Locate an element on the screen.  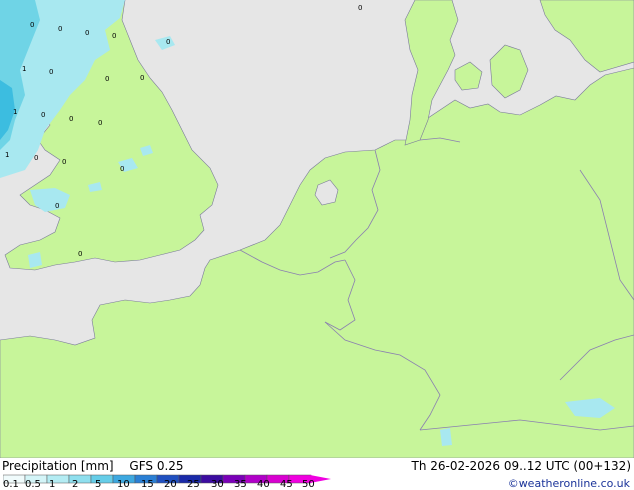
model-name: GFS 0.25 is located at coordinates (156, 466).